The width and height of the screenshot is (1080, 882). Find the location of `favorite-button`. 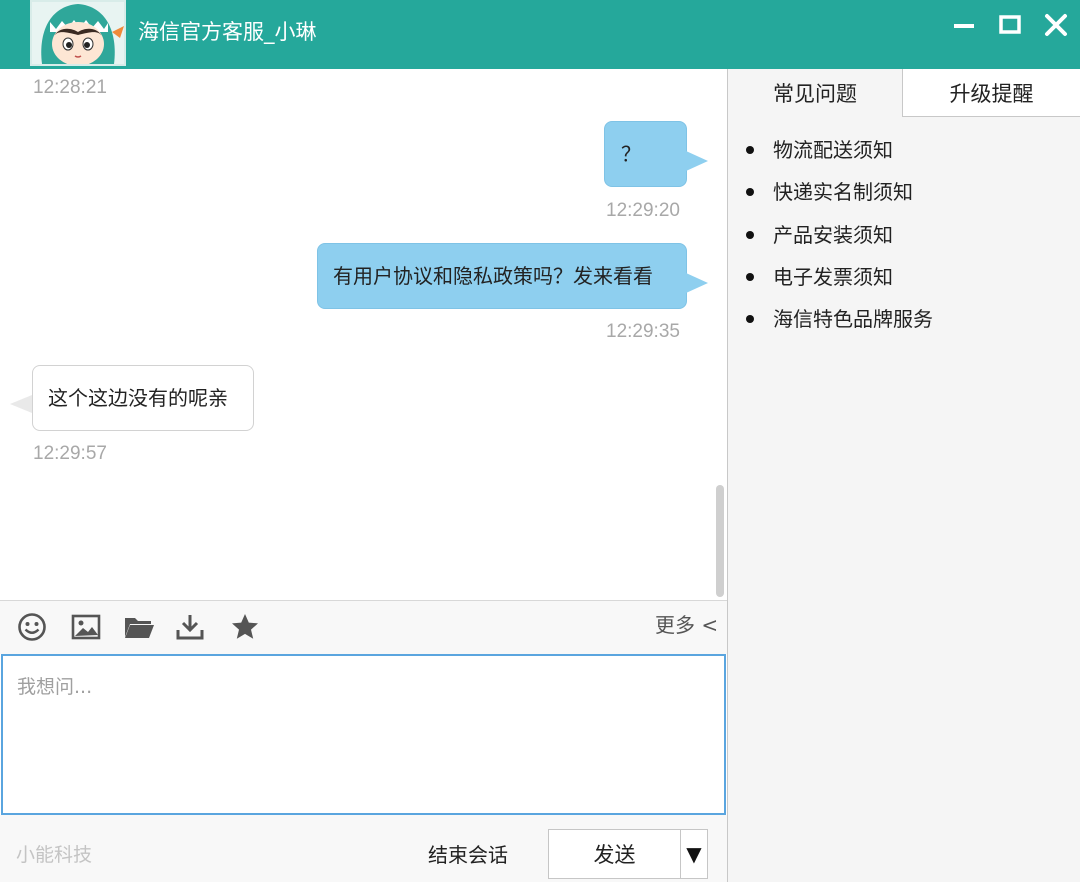

favorite-button is located at coordinates (245, 627).